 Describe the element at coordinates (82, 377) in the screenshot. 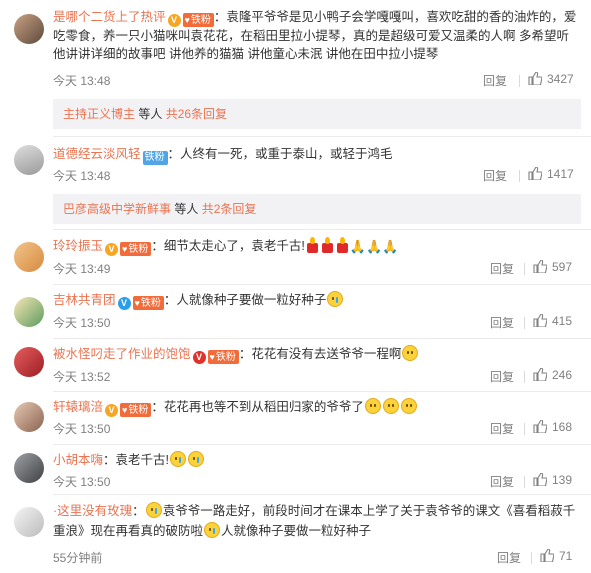

I see `timestamp: 今天 13:52` at that location.